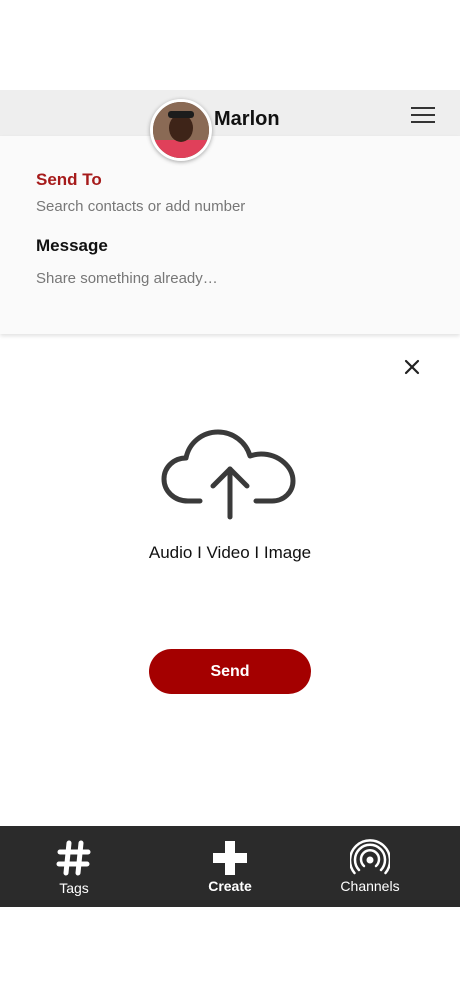 This screenshot has height=996, width=460. What do you see at coordinates (229, 474) in the screenshot?
I see `cloud-upload-icon` at bounding box center [229, 474].